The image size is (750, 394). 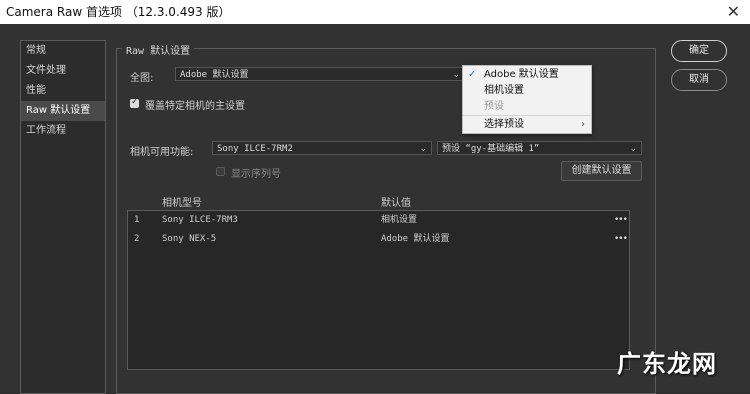 I want to click on camera-select: Sony ILCE-7RM2 ⌄, so click(x=322, y=148).